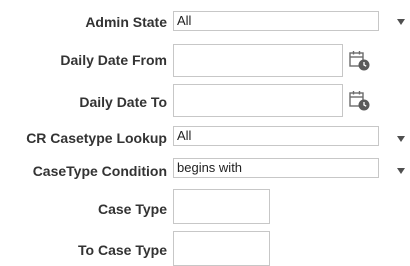  Describe the element at coordinates (113, 60) in the screenshot. I see `daily-date-from-label: Daily Date From` at that location.